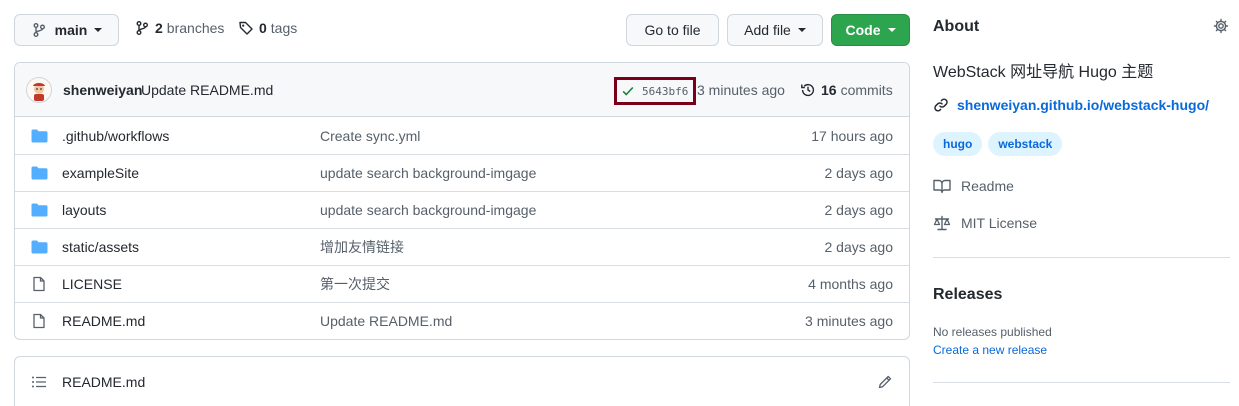 This screenshot has width=1239, height=406. I want to click on readme-box: README.md, so click(462, 381).